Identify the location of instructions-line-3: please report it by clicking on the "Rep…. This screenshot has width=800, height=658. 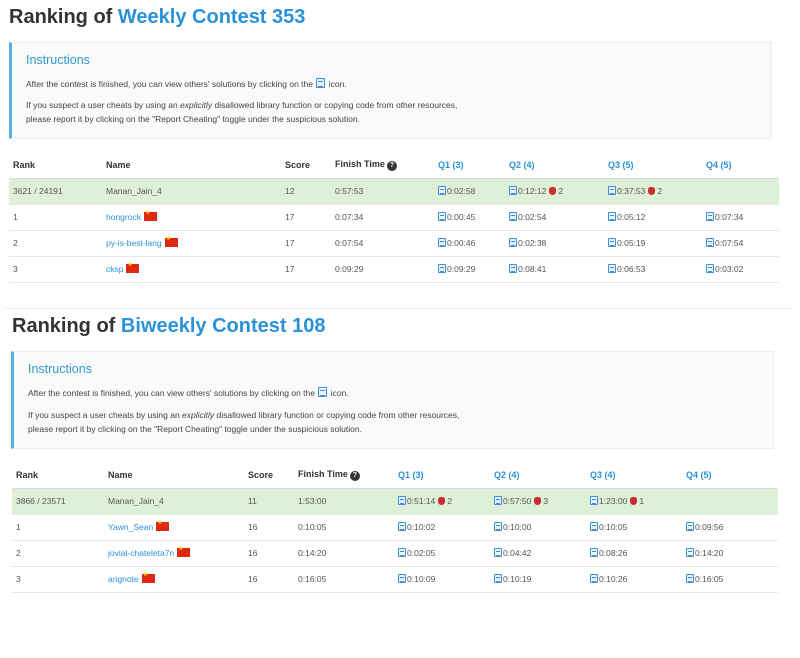
(195, 429).